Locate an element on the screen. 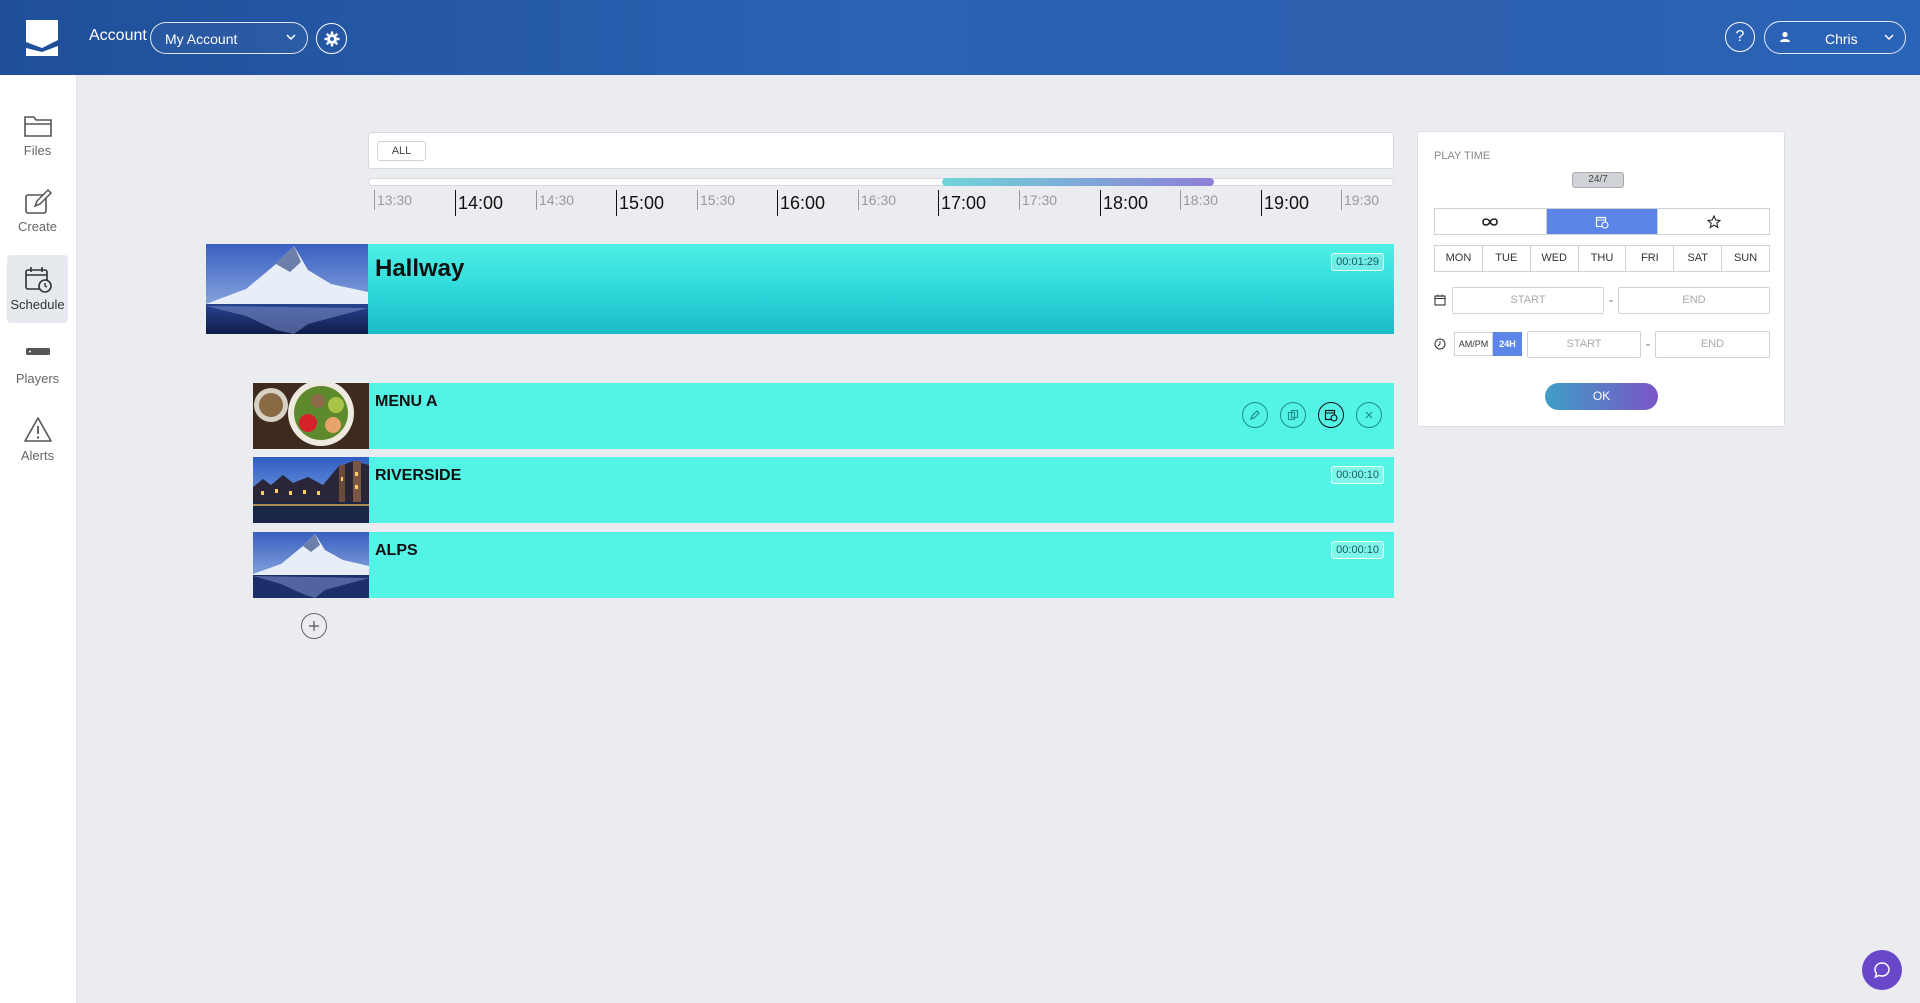  schedule-icon is located at coordinates (38, 280).